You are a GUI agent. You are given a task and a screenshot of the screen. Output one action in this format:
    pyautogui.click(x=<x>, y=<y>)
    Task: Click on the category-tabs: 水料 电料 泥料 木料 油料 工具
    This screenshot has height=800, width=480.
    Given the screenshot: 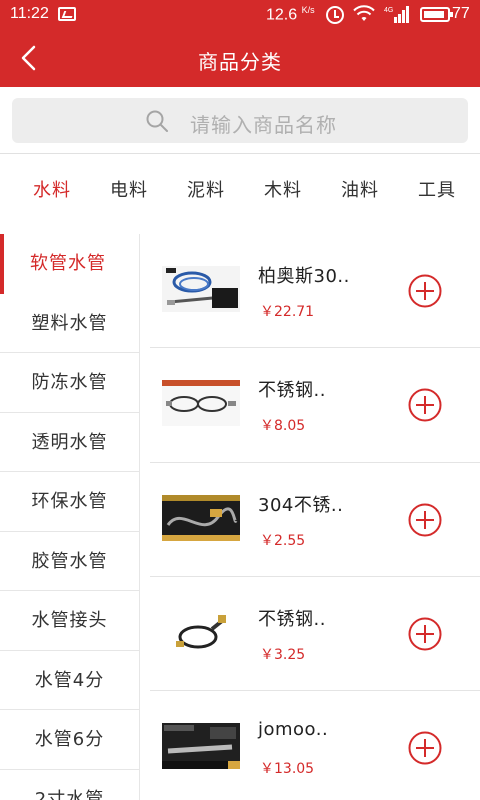 What is the action you would take?
    pyautogui.click(x=240, y=188)
    